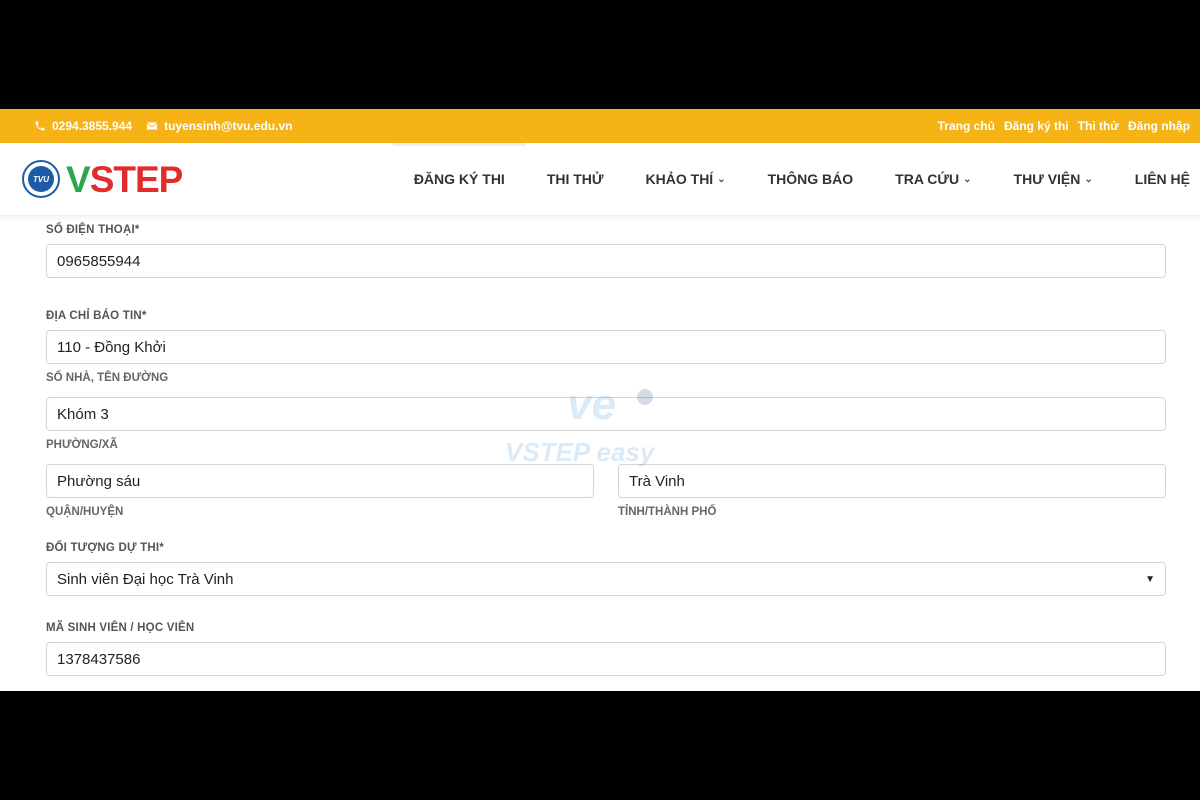  I want to click on student-id-group: MÃ SINH VIÊN / HỌC VIÊN 1378437586, so click(606, 649).